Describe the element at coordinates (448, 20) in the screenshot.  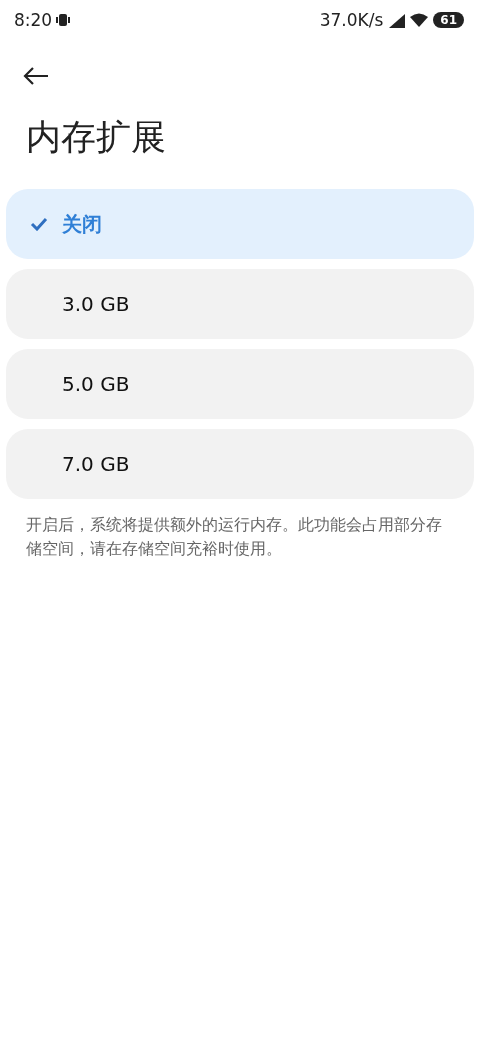
I see `battery-level: 61` at that location.